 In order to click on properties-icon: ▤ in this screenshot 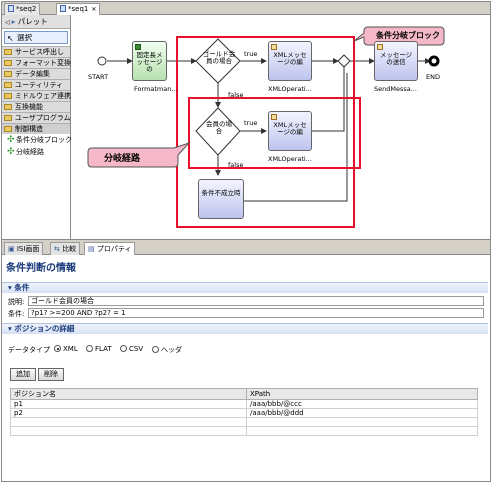, I will do `click(91, 249)`.